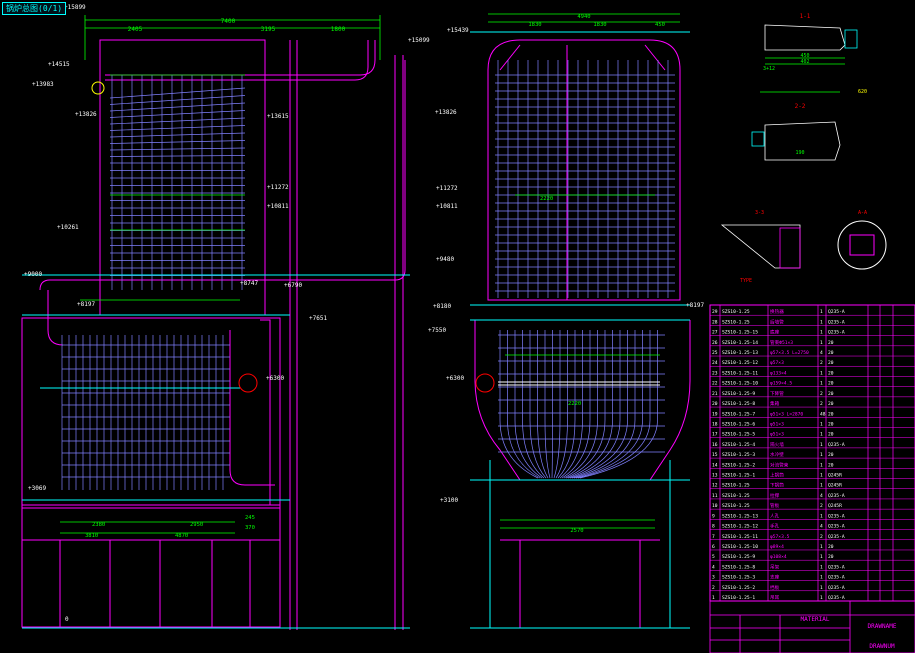  What do you see at coordinates (713, 527) in the screenshot?
I see `table-cell: 8` at bounding box center [713, 527].